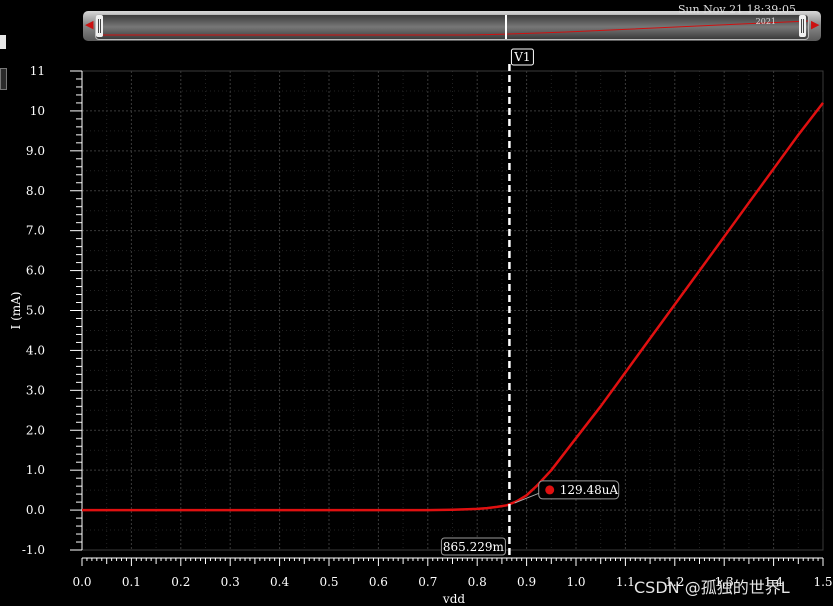  What do you see at coordinates (35, 510) in the screenshot?
I see `y-tick-label: 0.0` at bounding box center [35, 510].